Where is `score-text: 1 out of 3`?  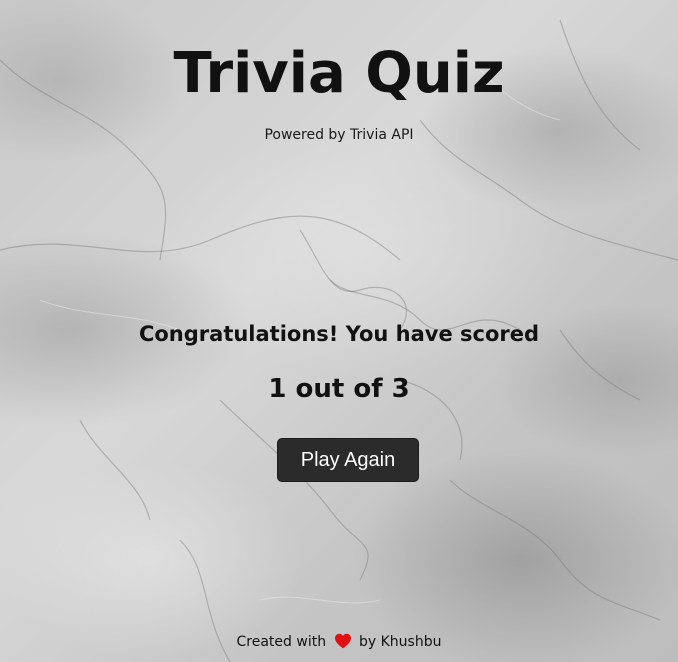
score-text: 1 out of 3 is located at coordinates (339, 389).